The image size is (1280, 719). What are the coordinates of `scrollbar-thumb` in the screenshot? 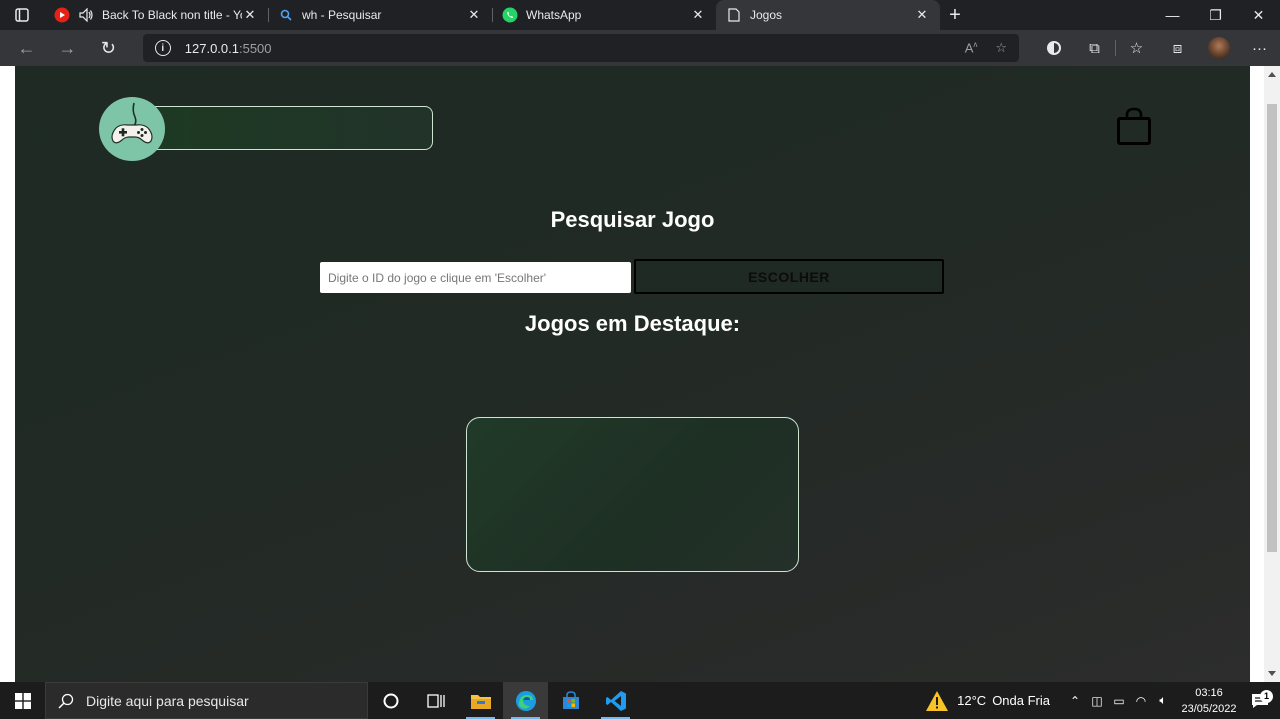 It's located at (1272, 328).